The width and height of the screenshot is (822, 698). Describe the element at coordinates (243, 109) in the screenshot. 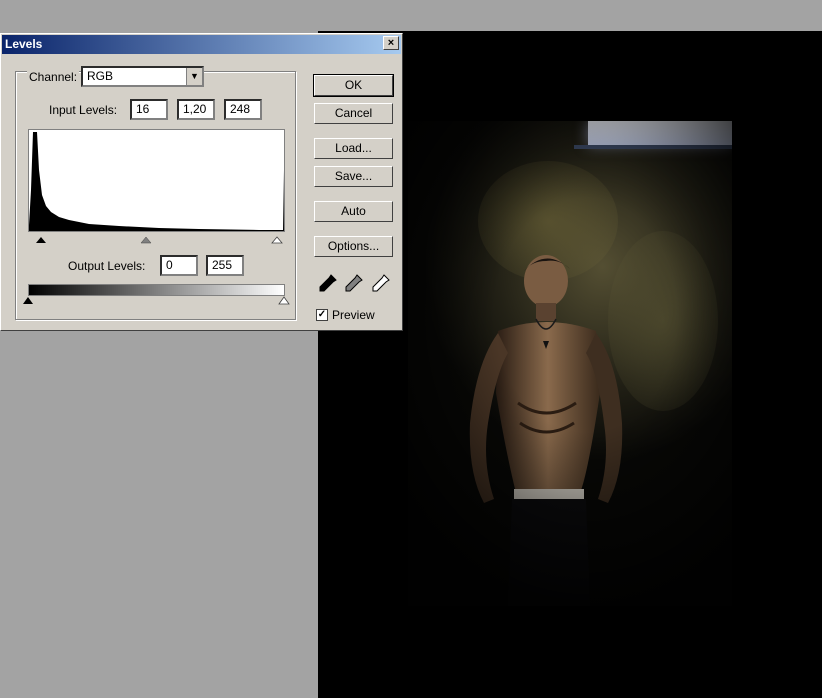

I see `input-level-white-field: 248` at that location.